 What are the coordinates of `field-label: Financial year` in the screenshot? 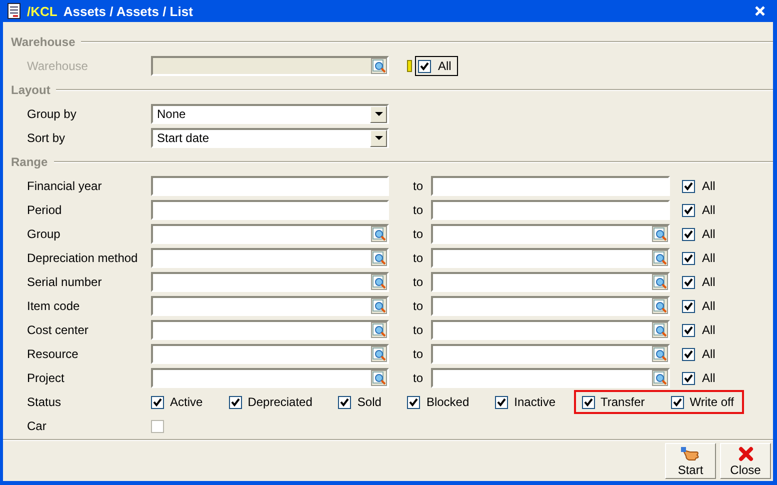 It's located at (64, 186).